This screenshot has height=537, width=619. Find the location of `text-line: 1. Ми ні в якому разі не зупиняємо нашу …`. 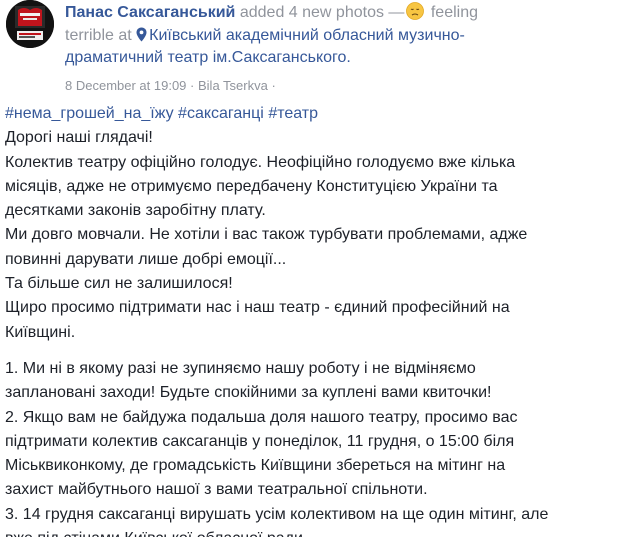

text-line: 1. Ми ні в якому разі не зупиняємо нашу … is located at coordinates (240, 368).